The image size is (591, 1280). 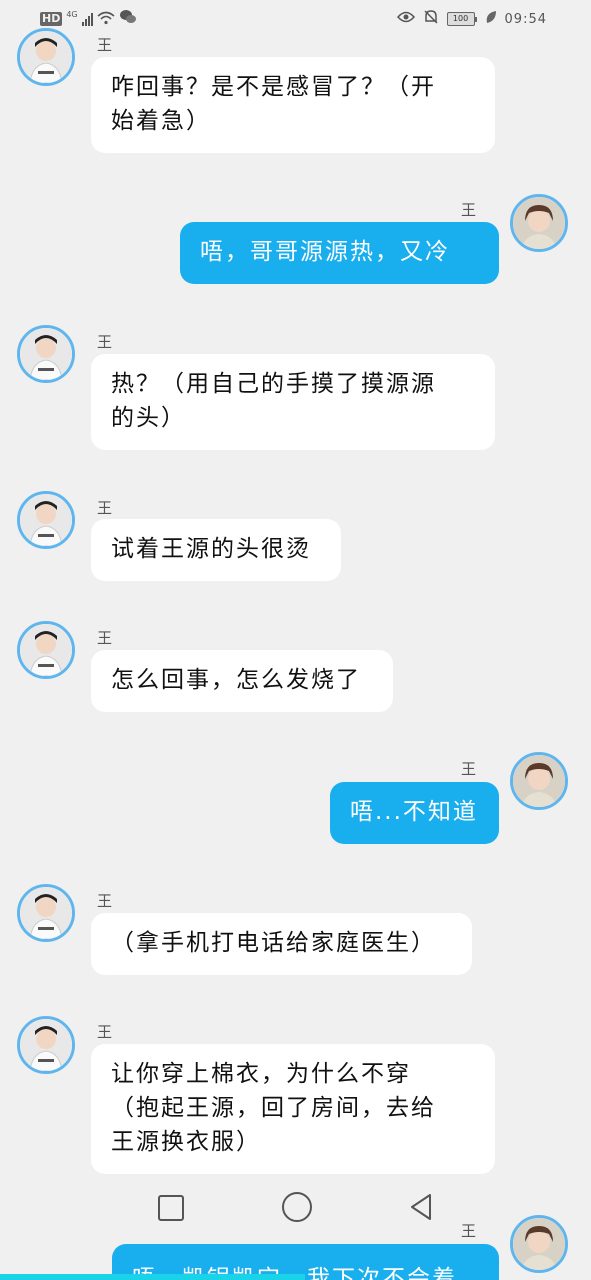 I want to click on message-bubble: 让你穿上棉衣，为什么不穿 （抱起王源，回了房间，去给 王源换衣服）, so click(x=293, y=1109).